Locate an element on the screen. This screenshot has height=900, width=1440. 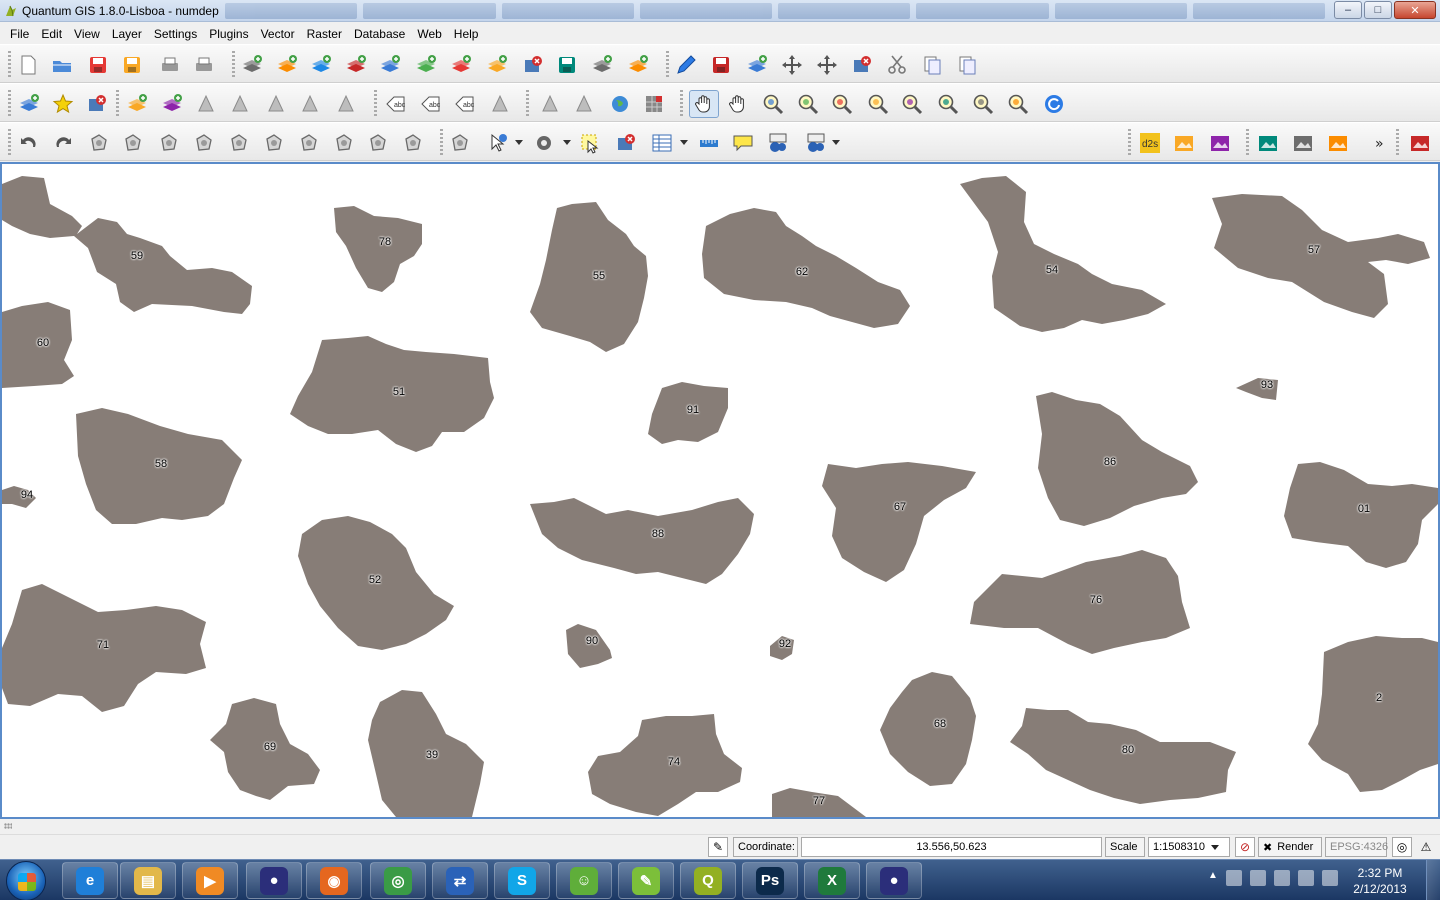
move-feature-icon is located at coordinates (792, 65).